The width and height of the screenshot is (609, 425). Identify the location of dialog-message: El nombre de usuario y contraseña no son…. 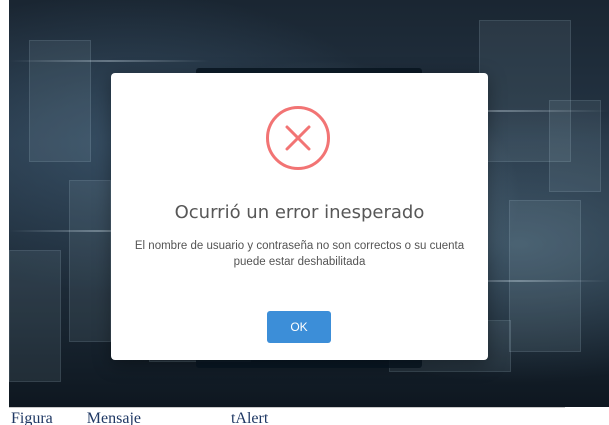
(299, 254).